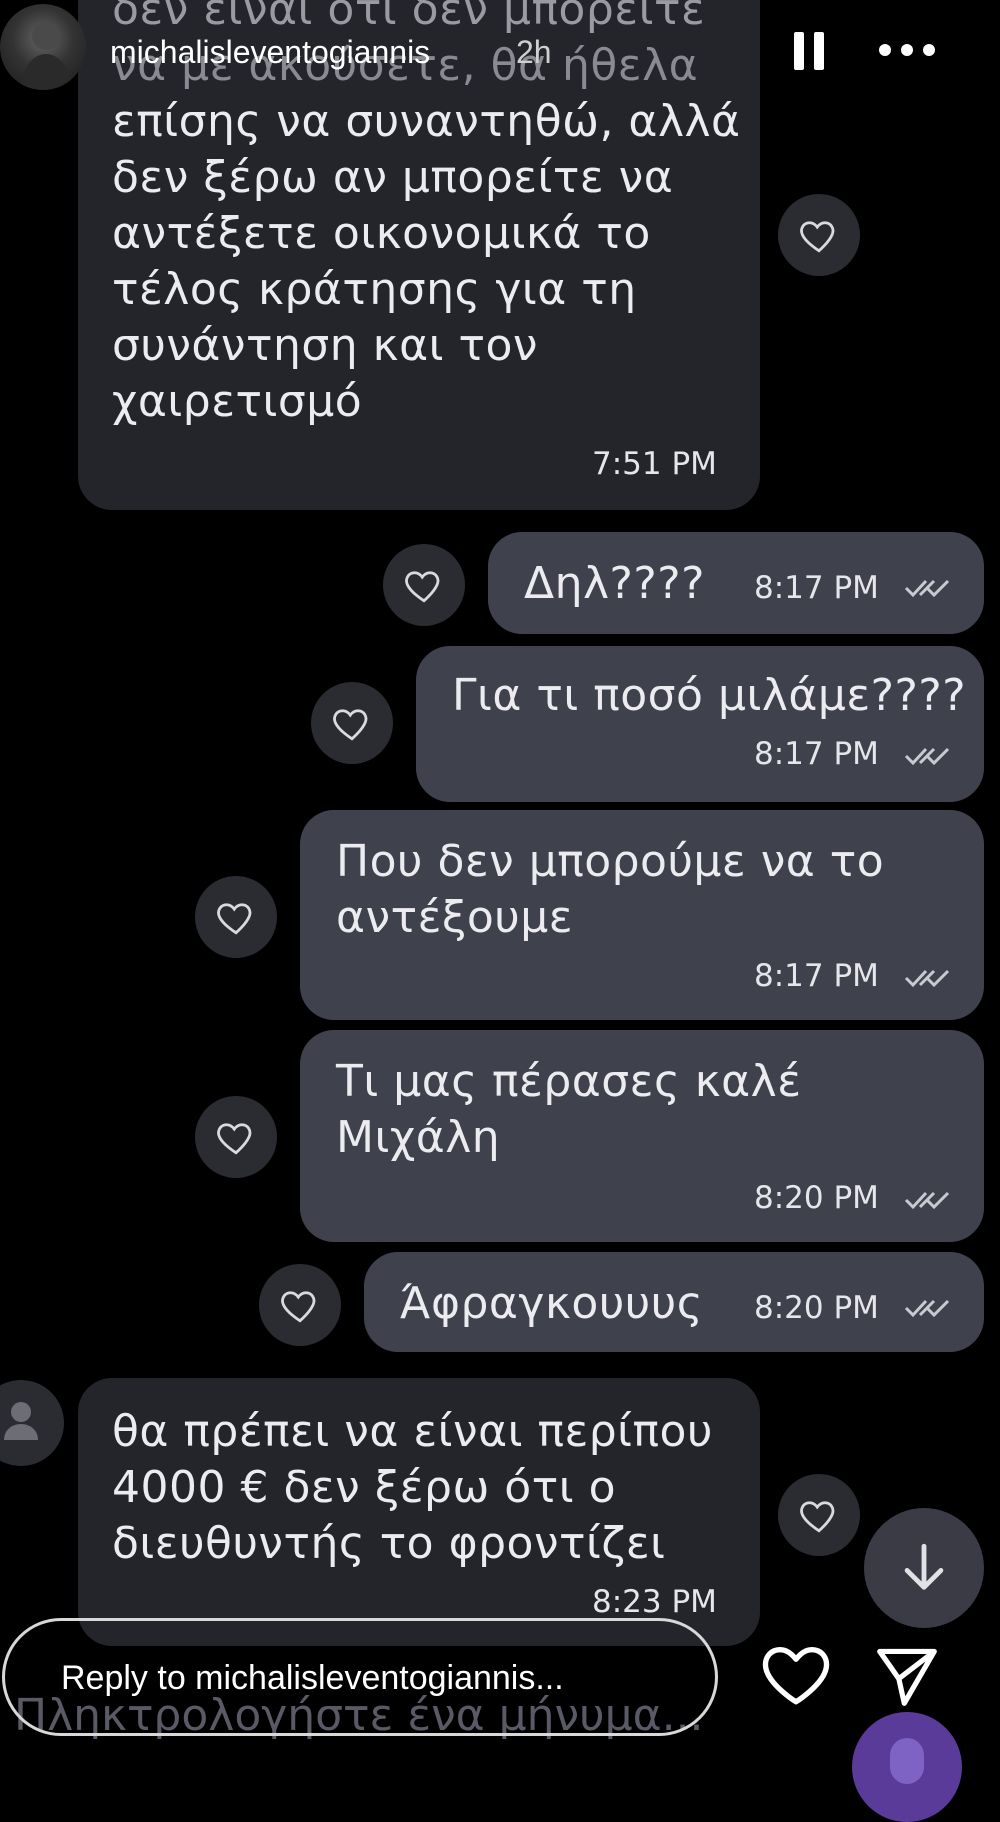  I want to click on story-header: michalisleventogiannis 2h, so click(500, 50).